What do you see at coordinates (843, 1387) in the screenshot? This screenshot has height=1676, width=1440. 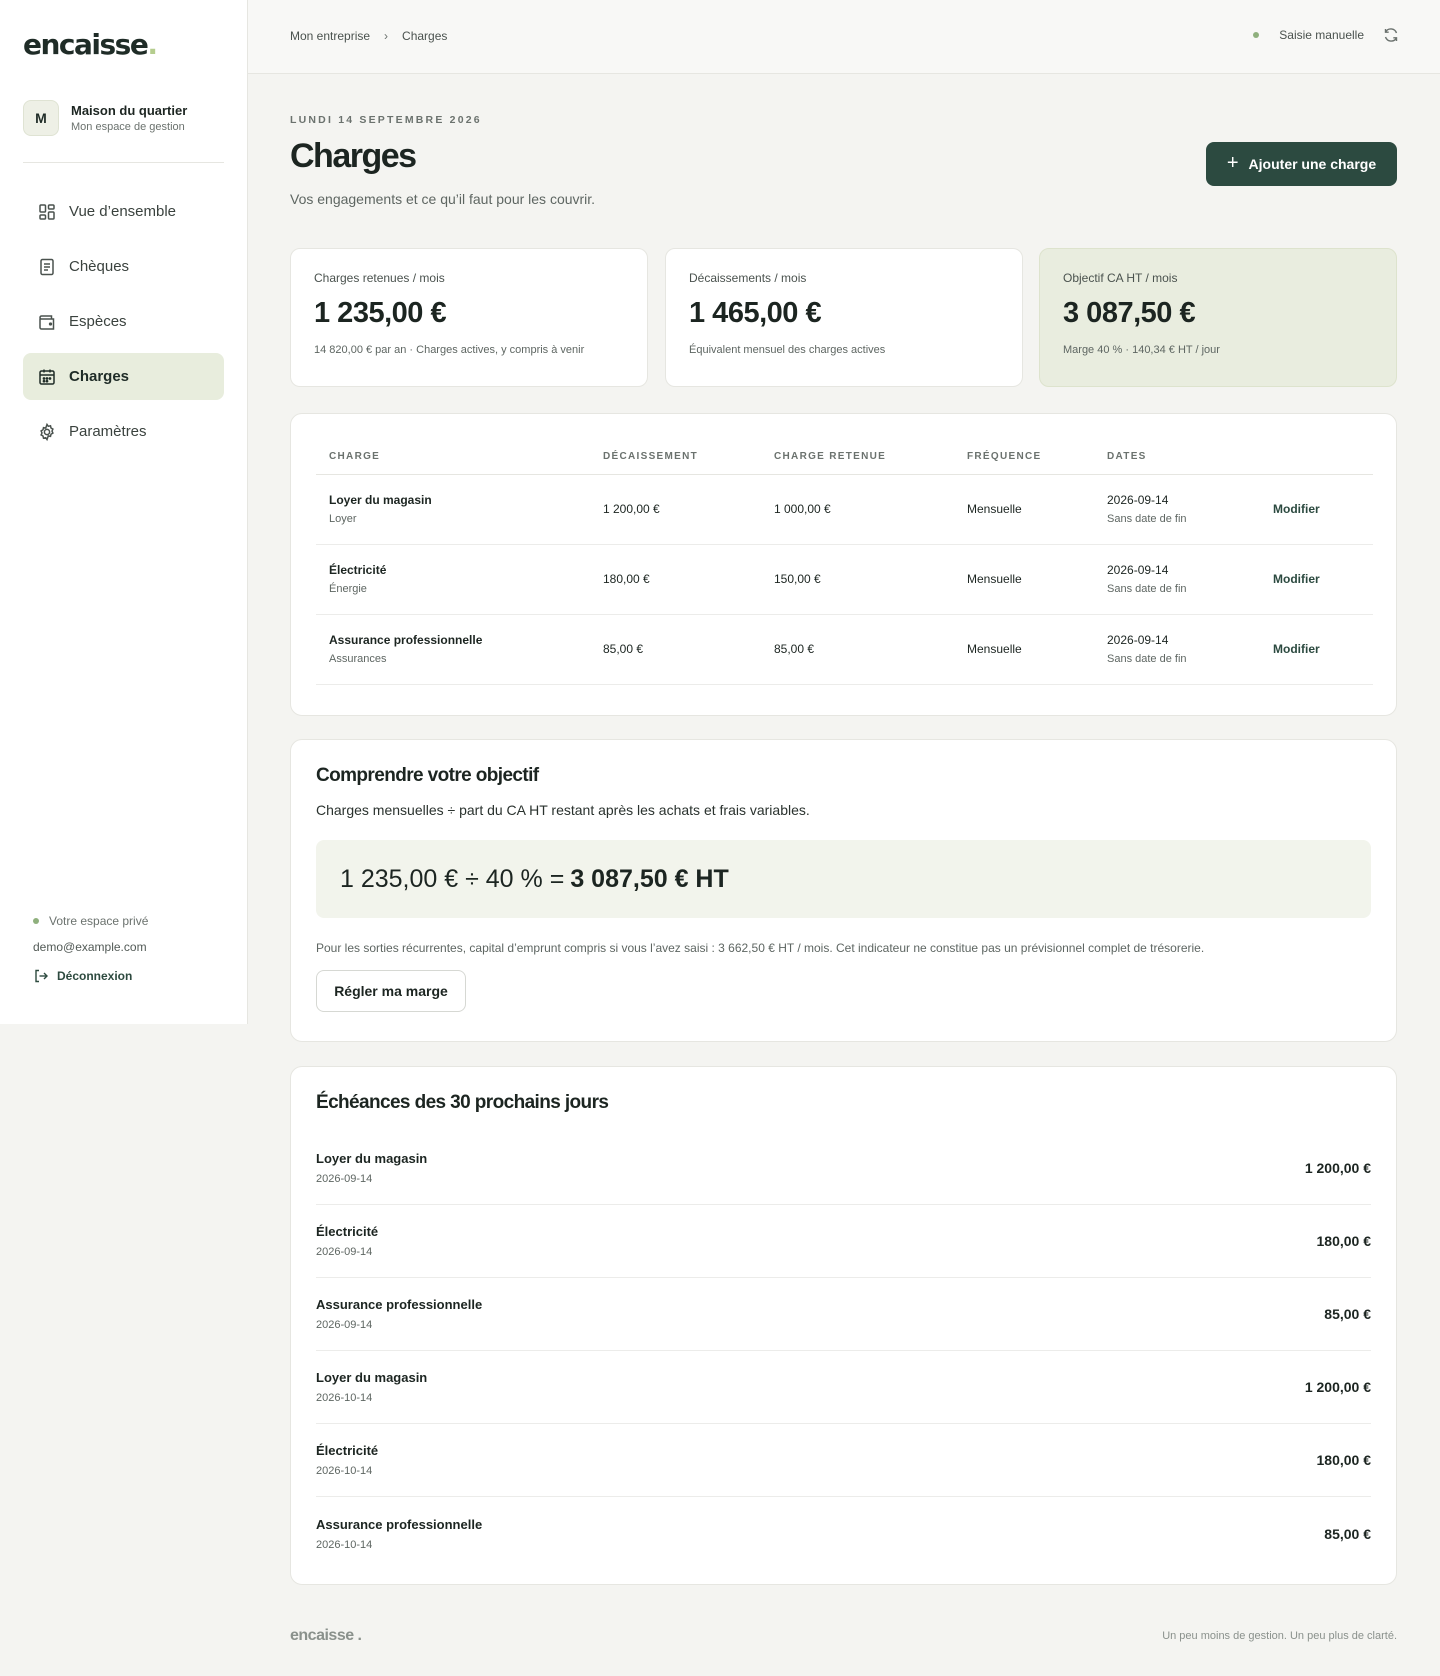 I see `list-item: Loyer du magasin 2026-10-14 1 200,00 €` at bounding box center [843, 1387].